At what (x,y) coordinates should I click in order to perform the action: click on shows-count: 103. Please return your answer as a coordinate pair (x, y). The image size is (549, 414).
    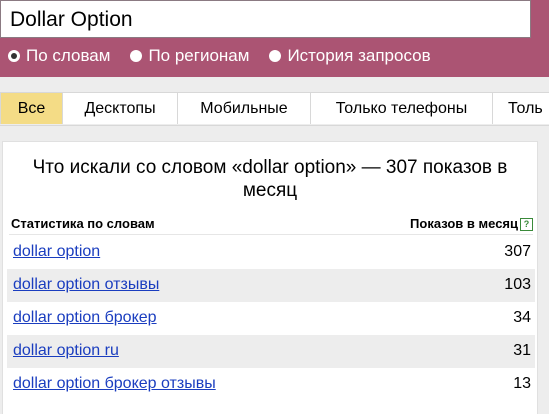
    Looking at the image, I should click on (517, 284).